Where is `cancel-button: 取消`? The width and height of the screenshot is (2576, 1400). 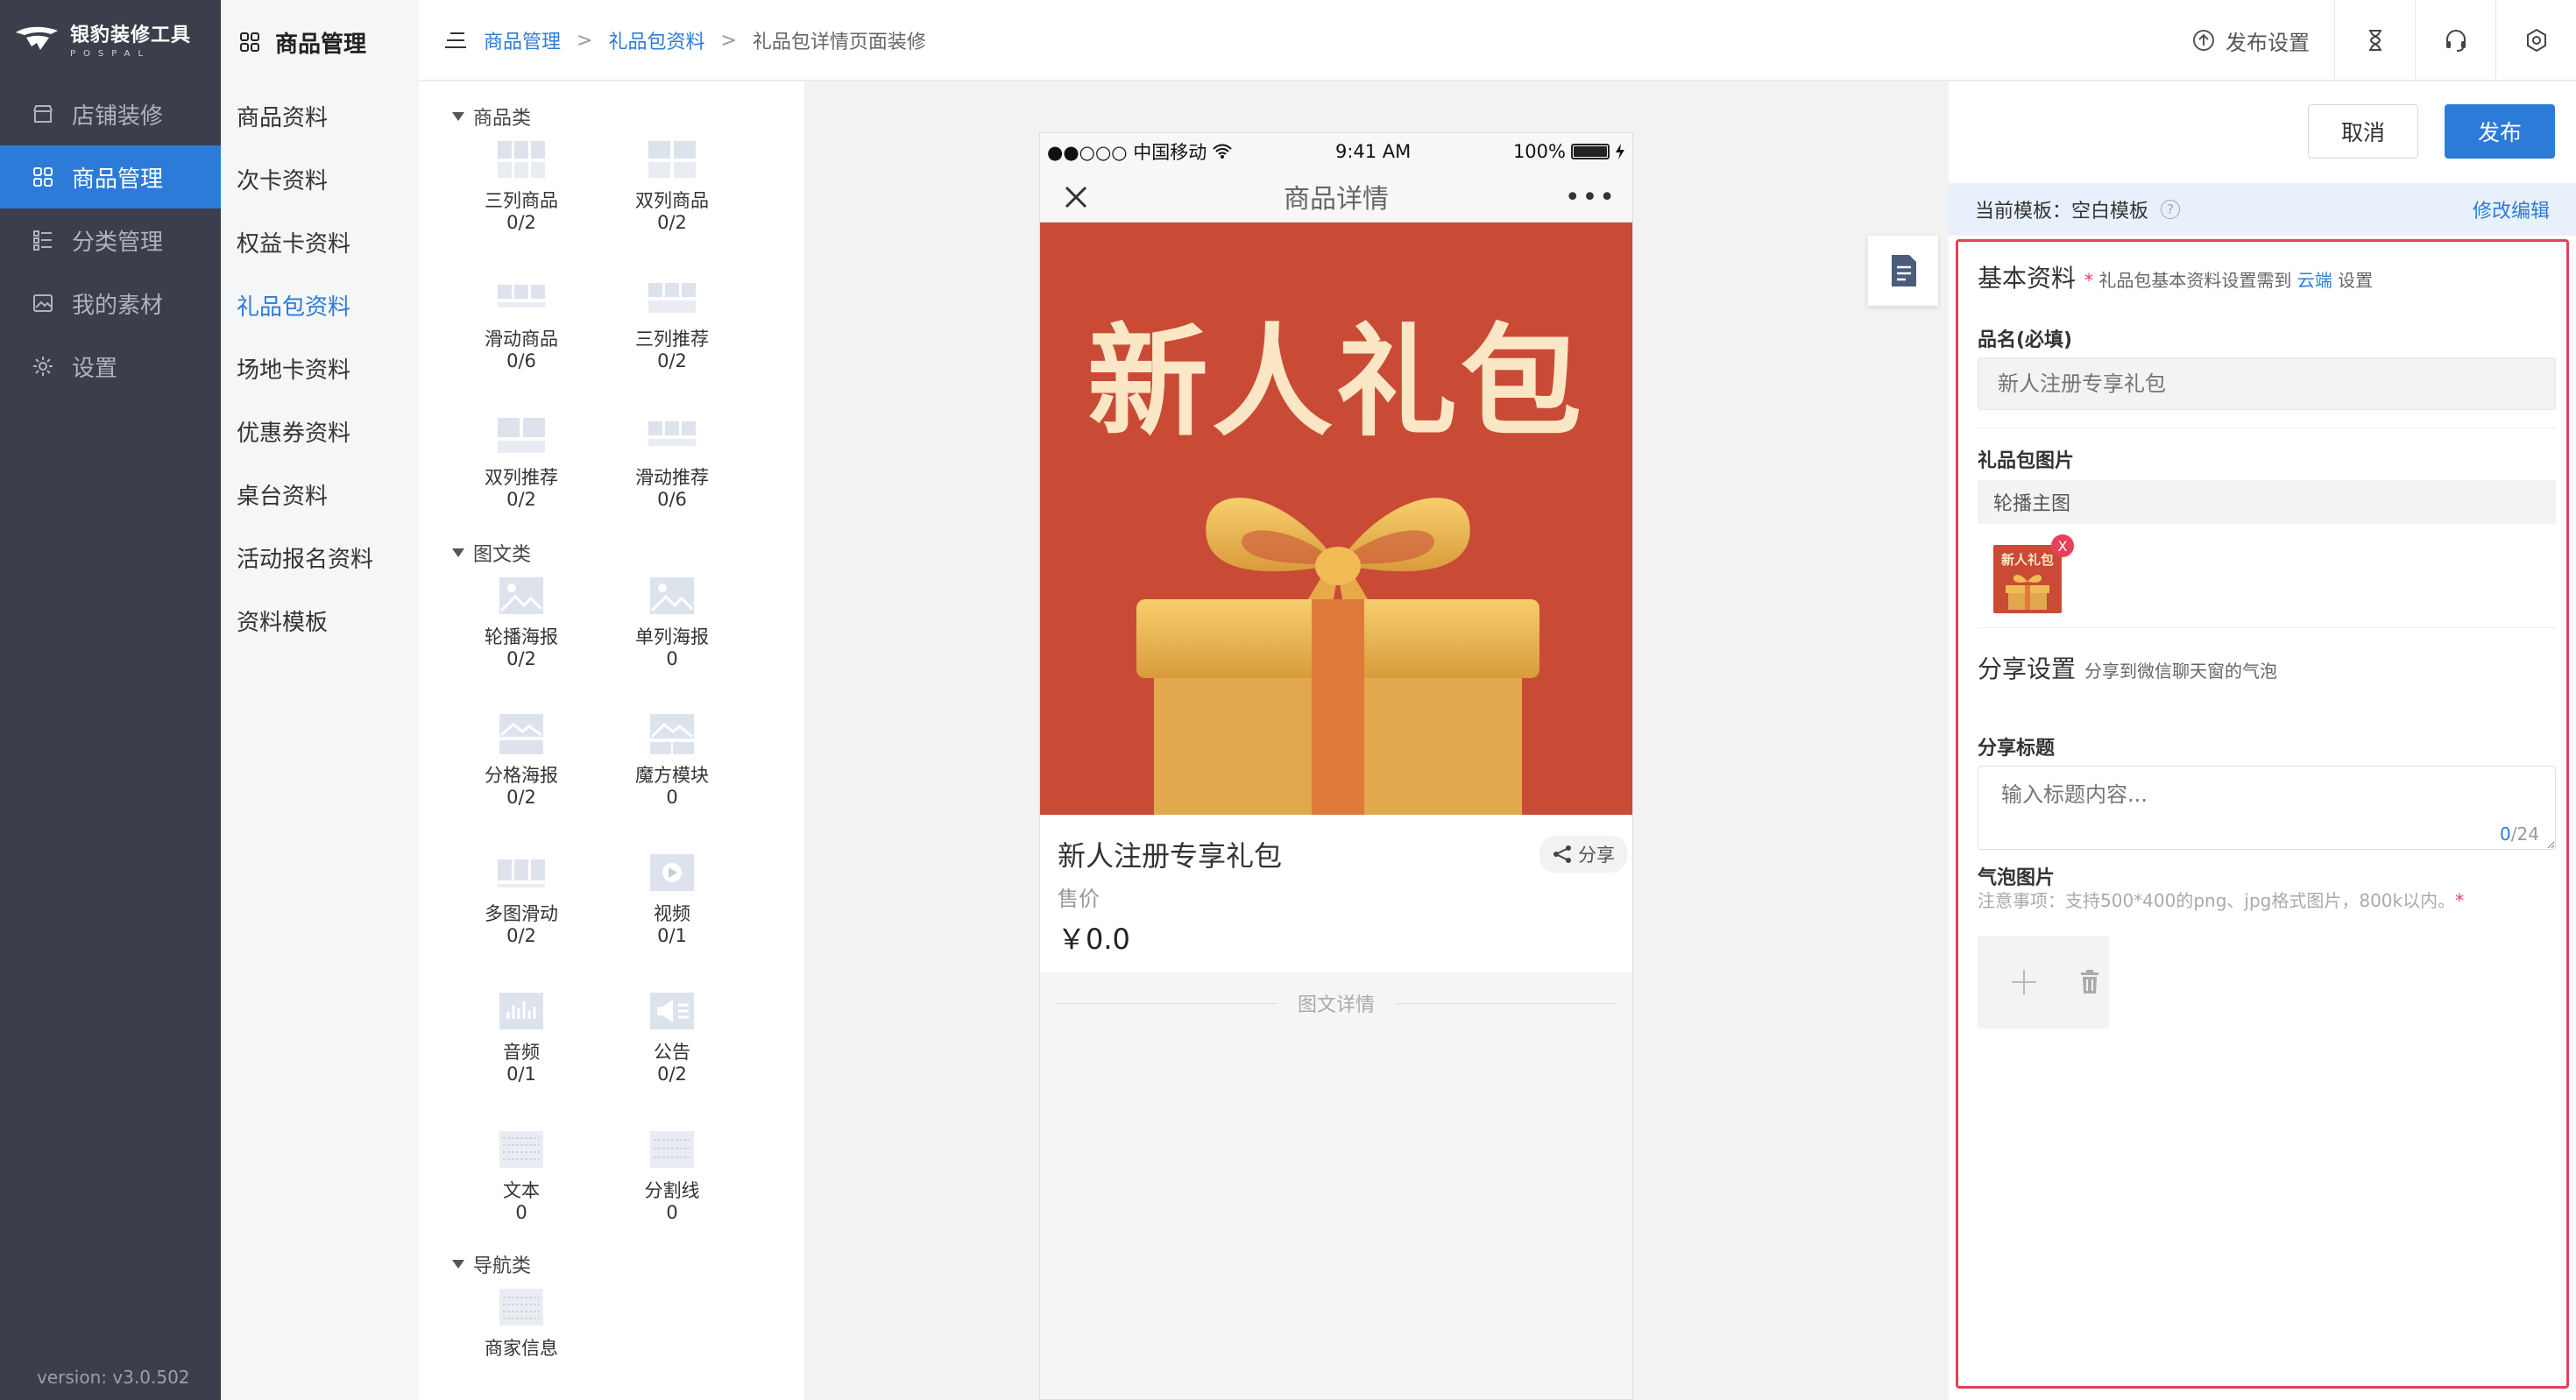 cancel-button: 取消 is located at coordinates (2363, 131).